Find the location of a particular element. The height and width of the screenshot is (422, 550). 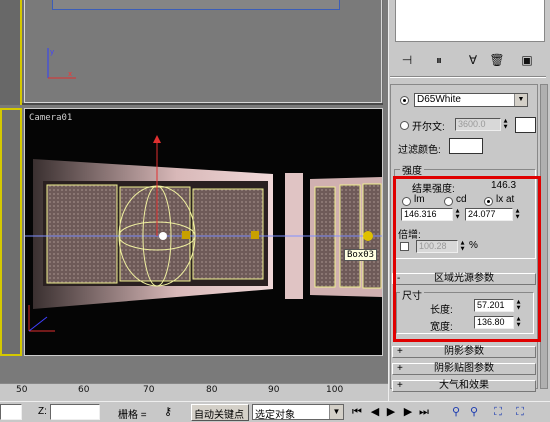

delete-icon: 🗑 is located at coordinates (497, 60).